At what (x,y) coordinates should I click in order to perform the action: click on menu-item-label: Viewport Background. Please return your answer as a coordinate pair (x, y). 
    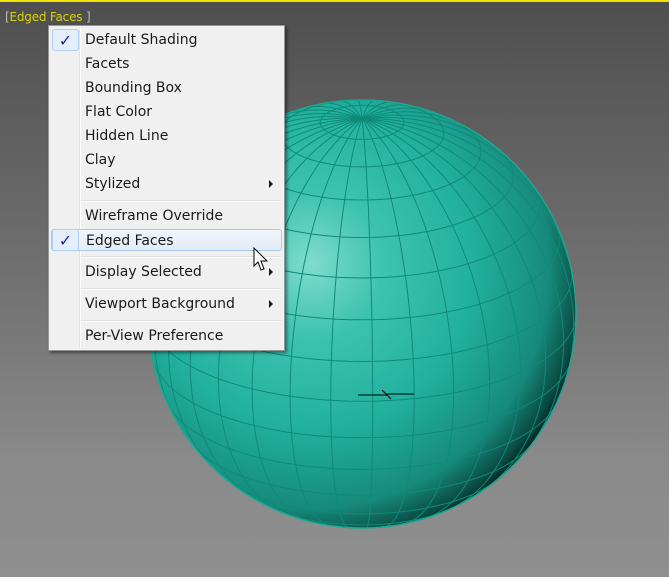
    Looking at the image, I should click on (160, 304).